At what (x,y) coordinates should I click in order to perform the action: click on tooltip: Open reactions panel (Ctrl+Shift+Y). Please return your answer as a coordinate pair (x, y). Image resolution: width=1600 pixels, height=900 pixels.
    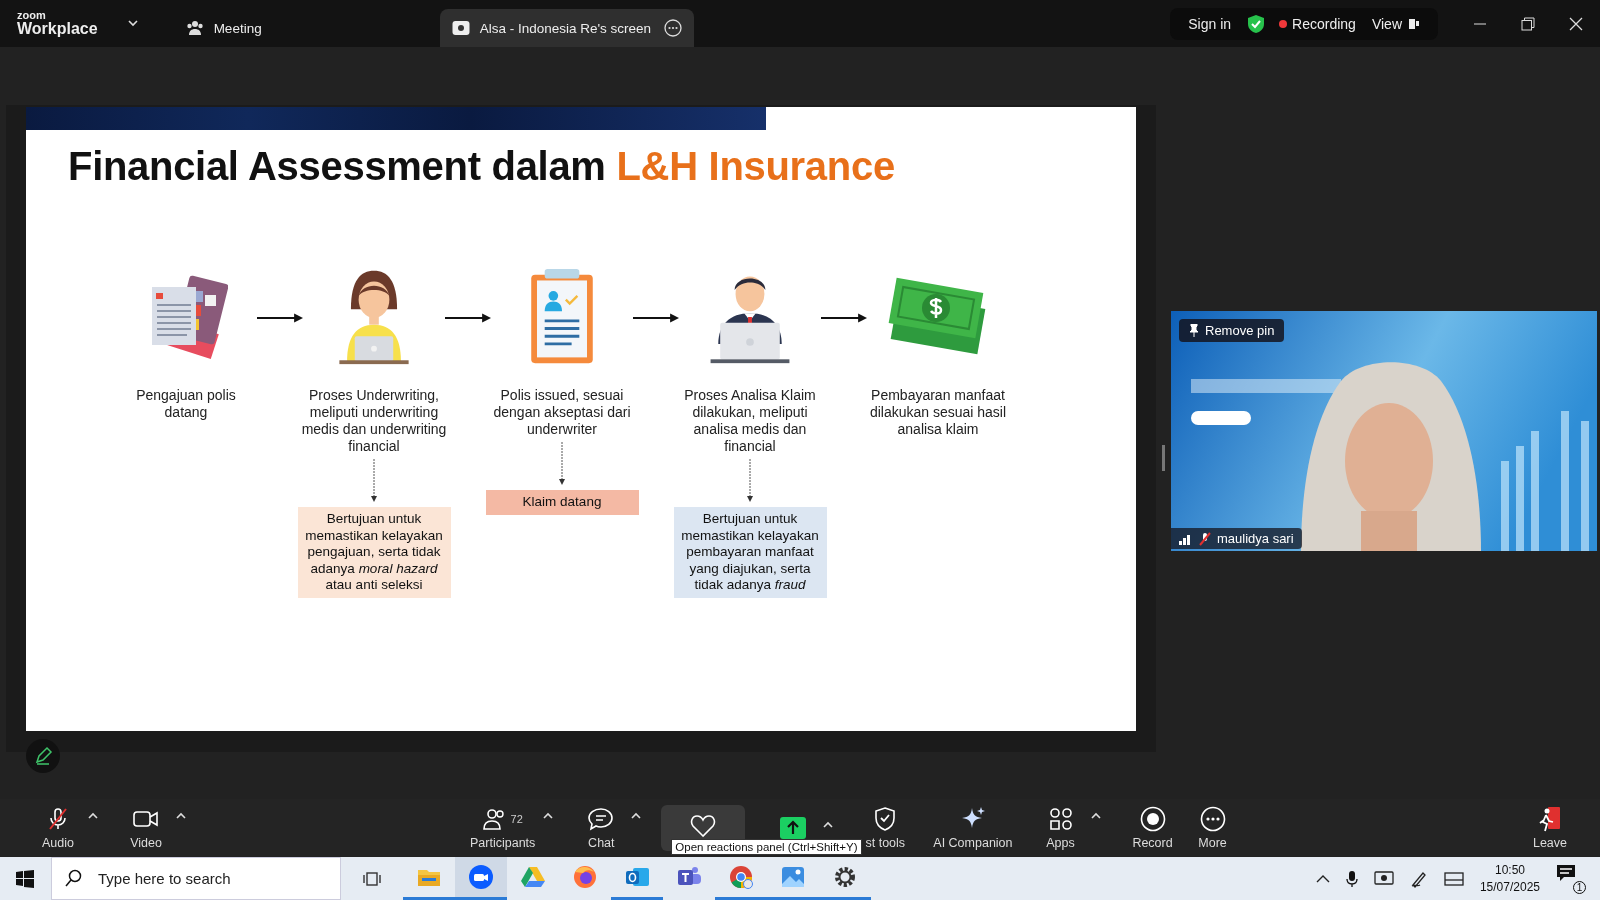
    Looking at the image, I should click on (766, 846).